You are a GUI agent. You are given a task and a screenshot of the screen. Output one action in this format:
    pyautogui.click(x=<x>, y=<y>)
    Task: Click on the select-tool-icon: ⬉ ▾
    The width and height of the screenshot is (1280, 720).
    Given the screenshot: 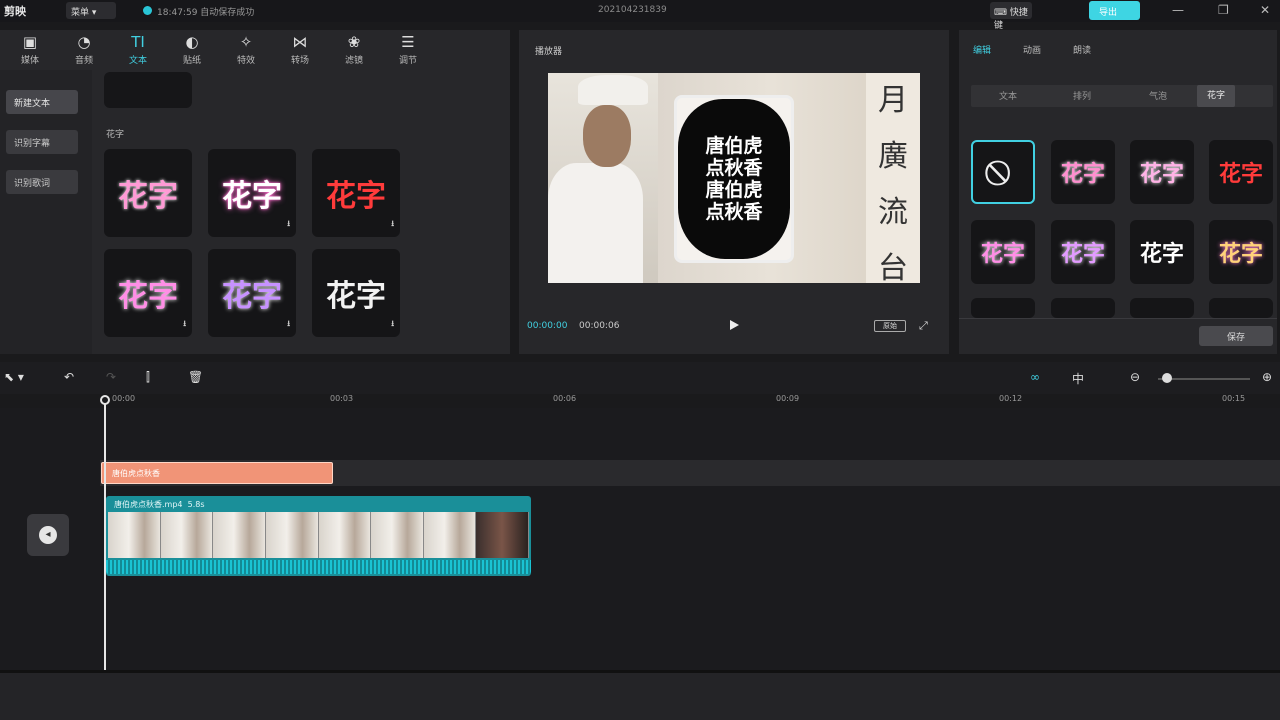 What is the action you would take?
    pyautogui.click(x=14, y=377)
    